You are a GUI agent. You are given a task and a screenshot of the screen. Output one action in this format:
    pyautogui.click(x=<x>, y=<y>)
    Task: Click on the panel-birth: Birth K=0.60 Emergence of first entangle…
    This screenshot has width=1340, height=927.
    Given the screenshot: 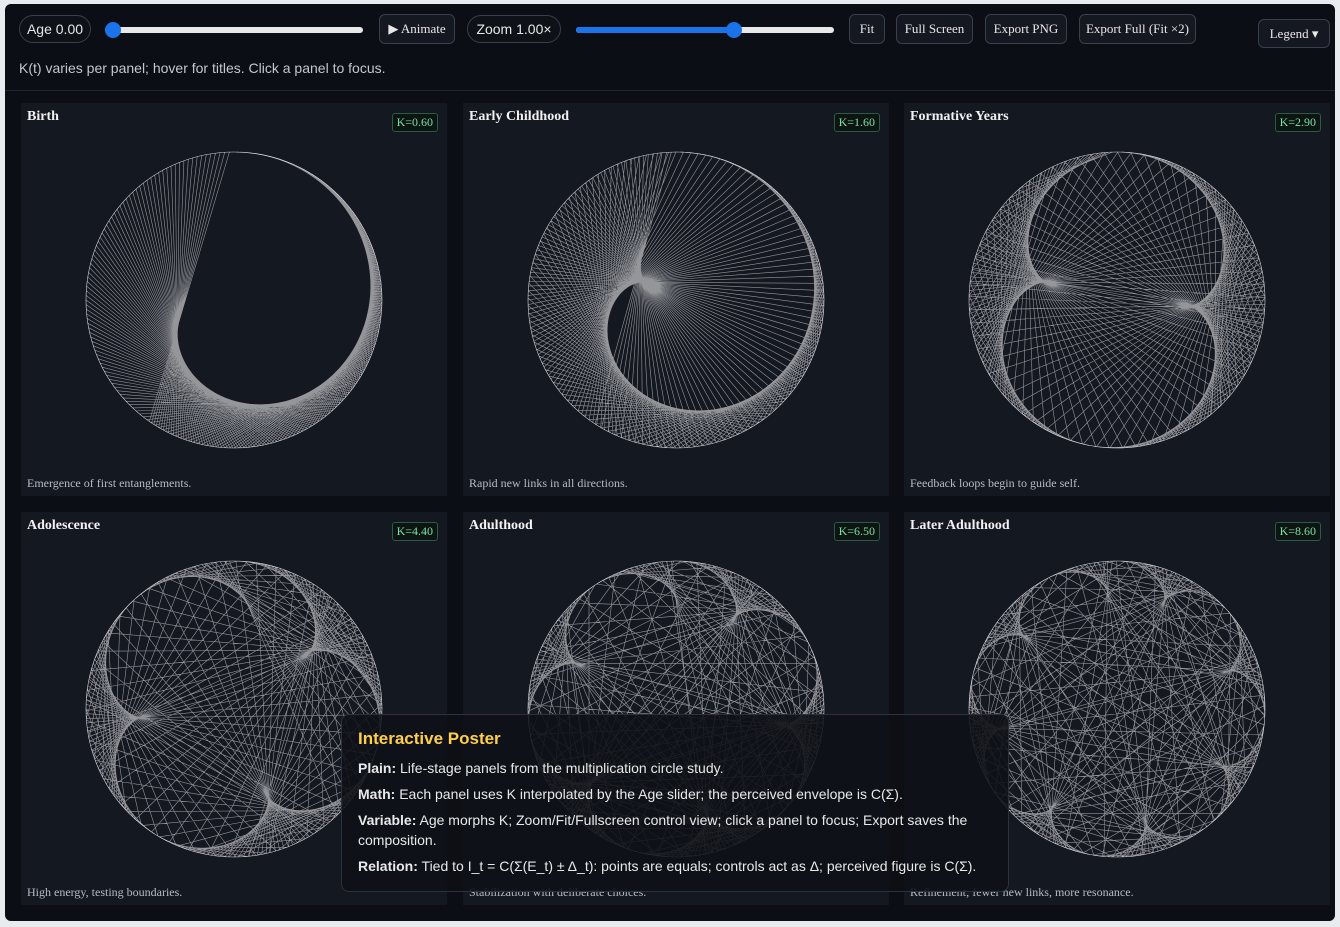 What is the action you would take?
    pyautogui.click(x=234, y=299)
    